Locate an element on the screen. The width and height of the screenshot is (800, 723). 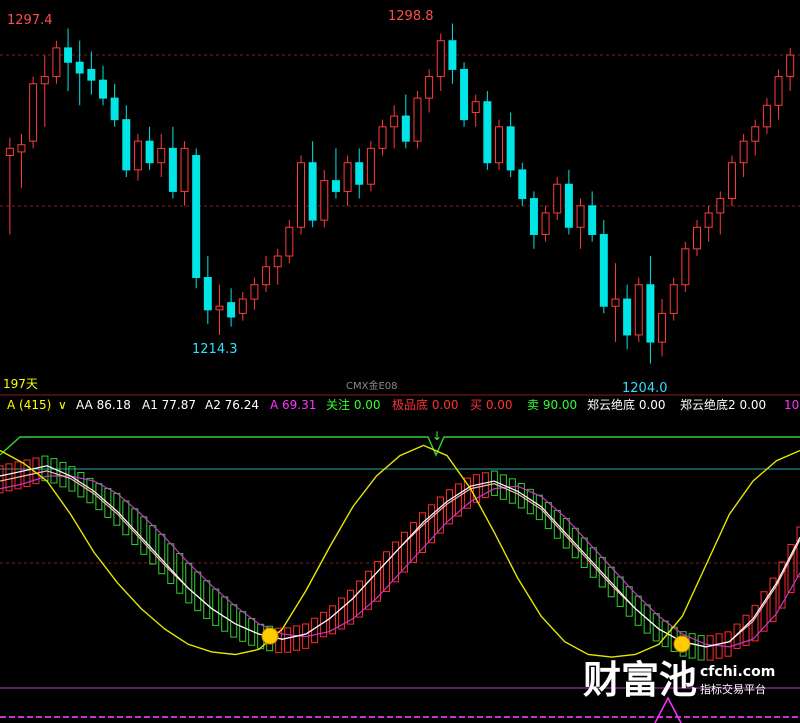
legend-item: AA 86.18 is located at coordinates (103, 405).